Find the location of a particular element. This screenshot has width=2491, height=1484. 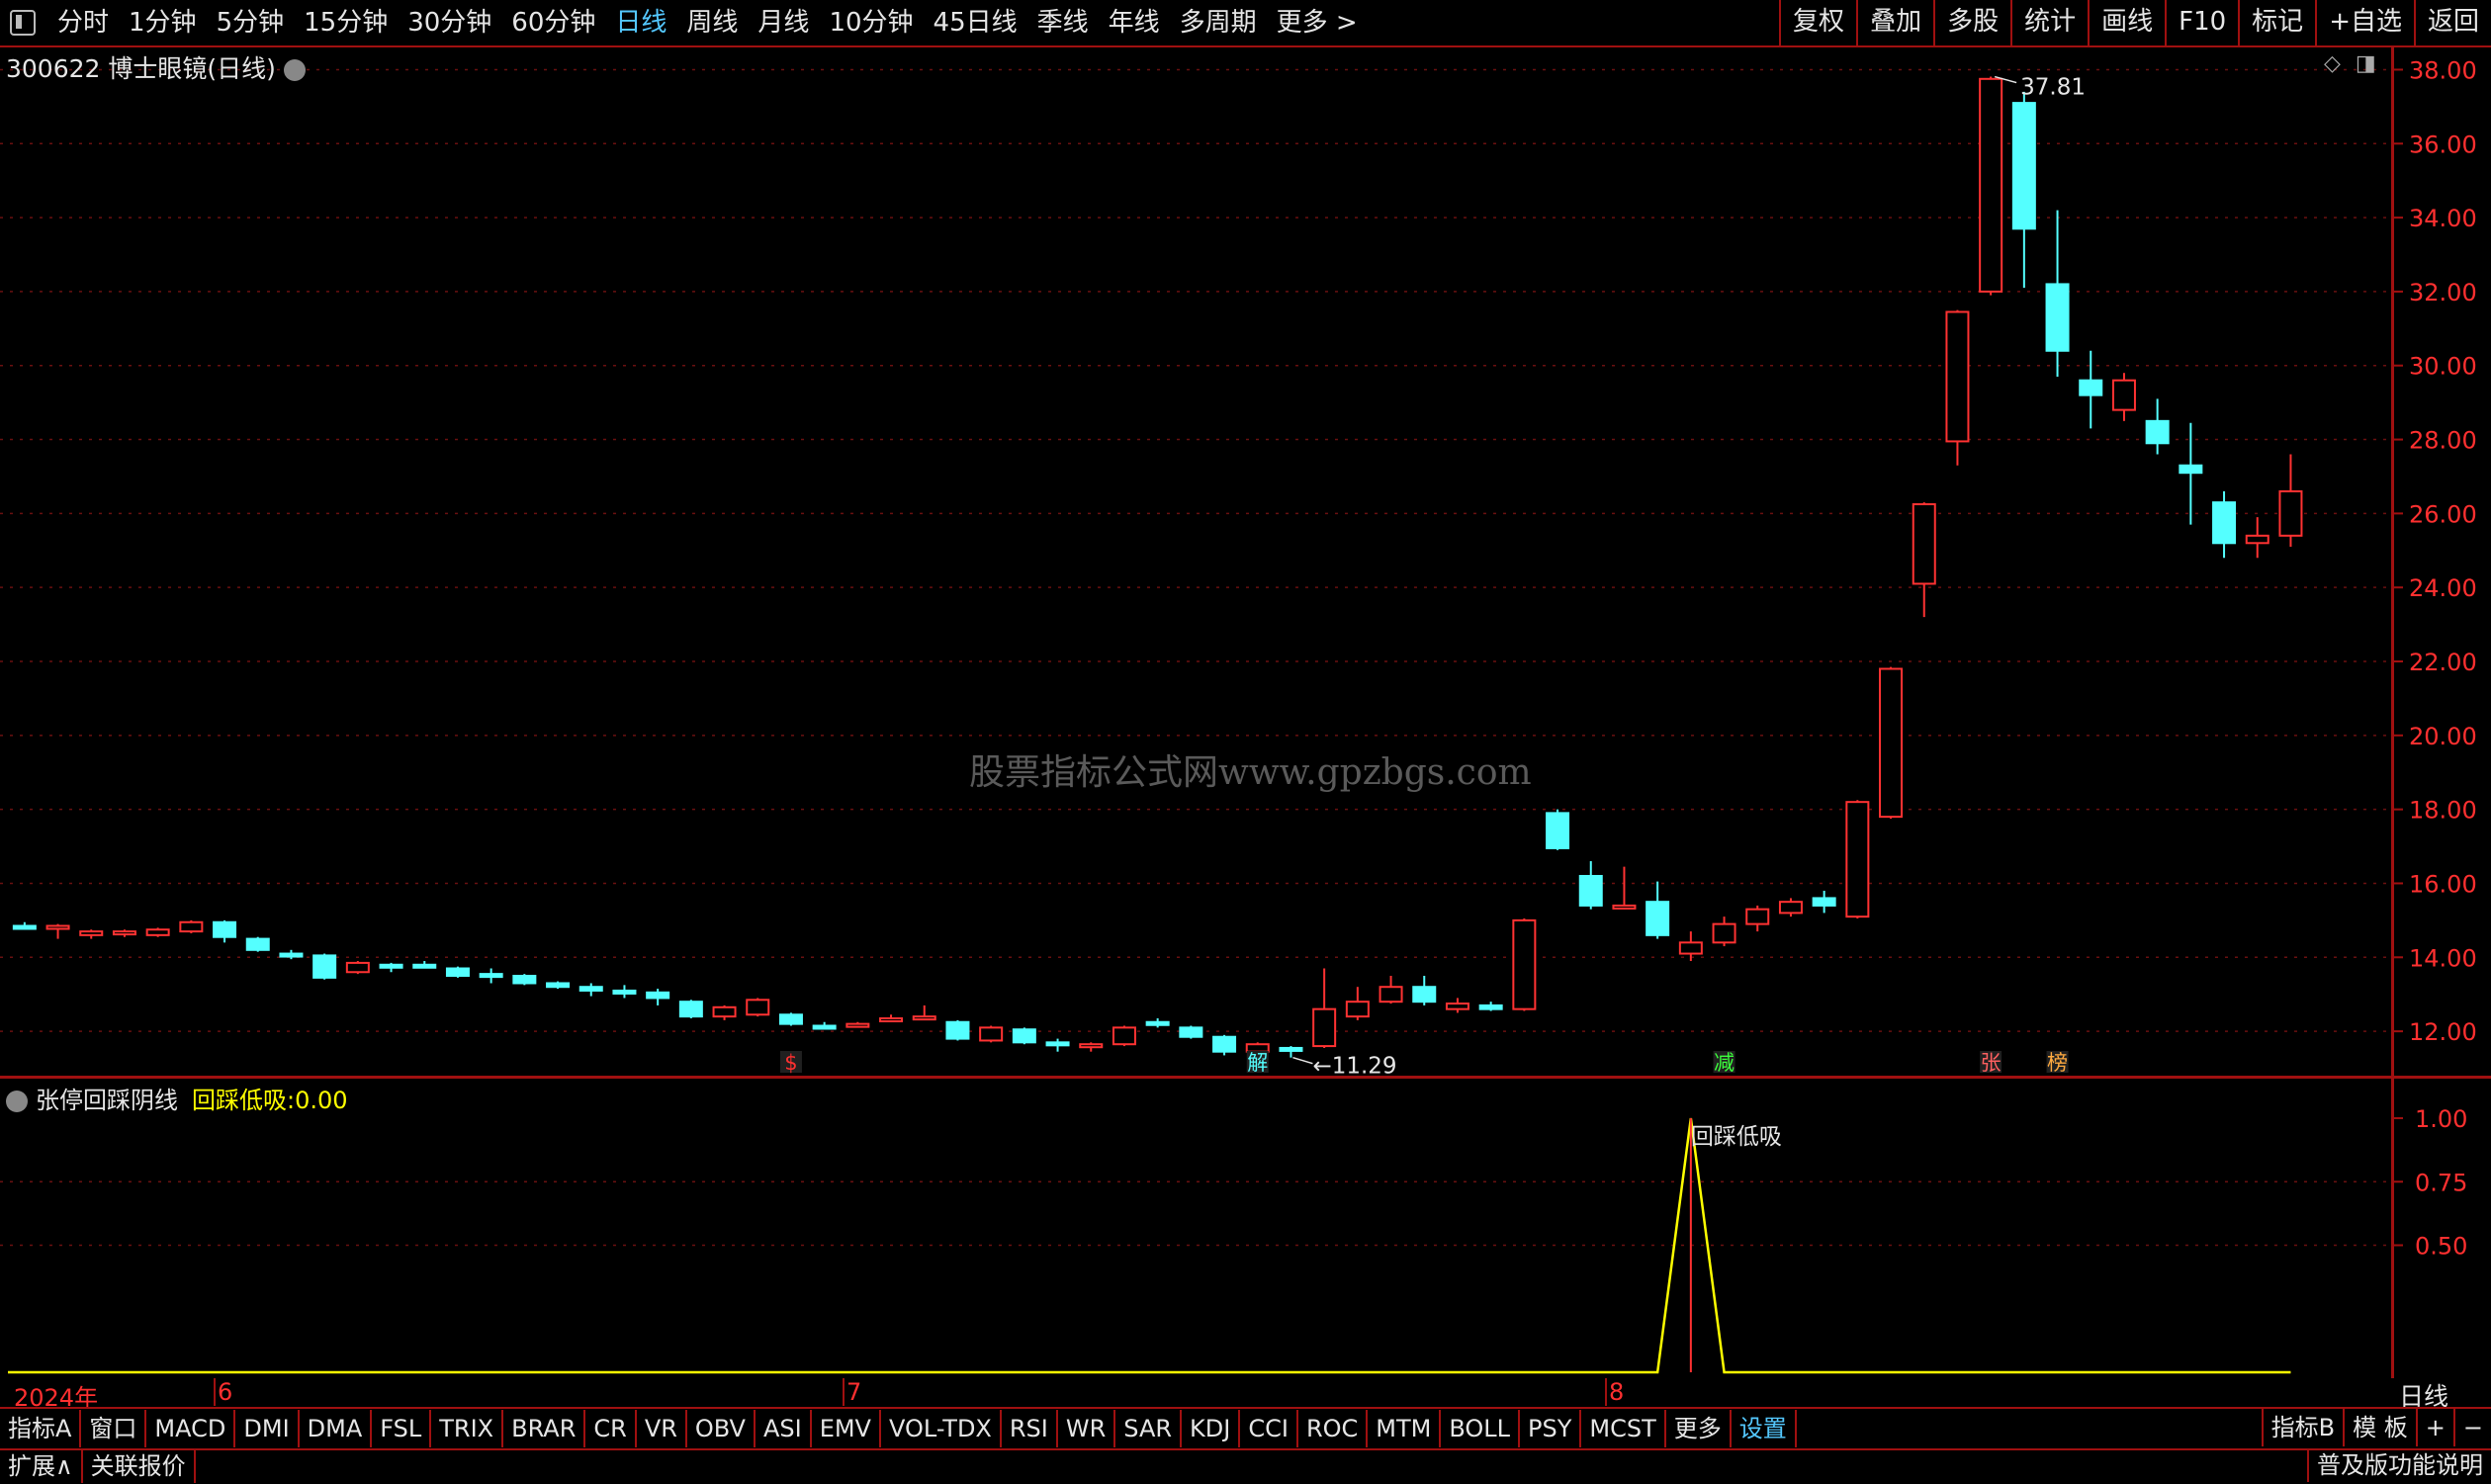

period-tab: 60分钟 is located at coordinates (553, 22).